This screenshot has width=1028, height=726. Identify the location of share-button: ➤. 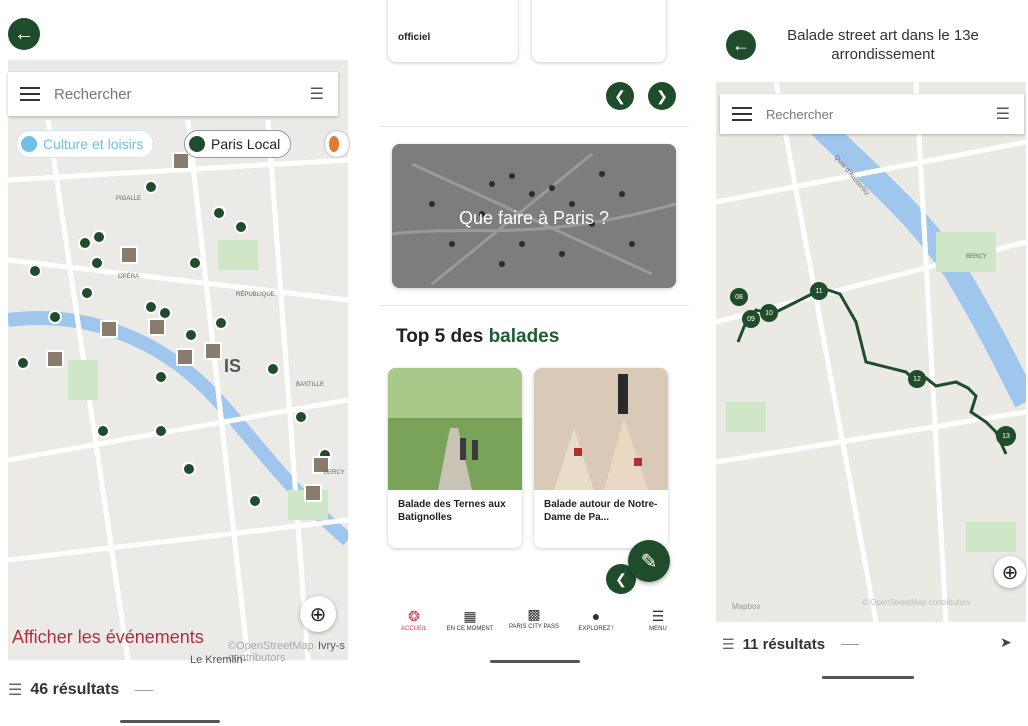
(1006, 642).